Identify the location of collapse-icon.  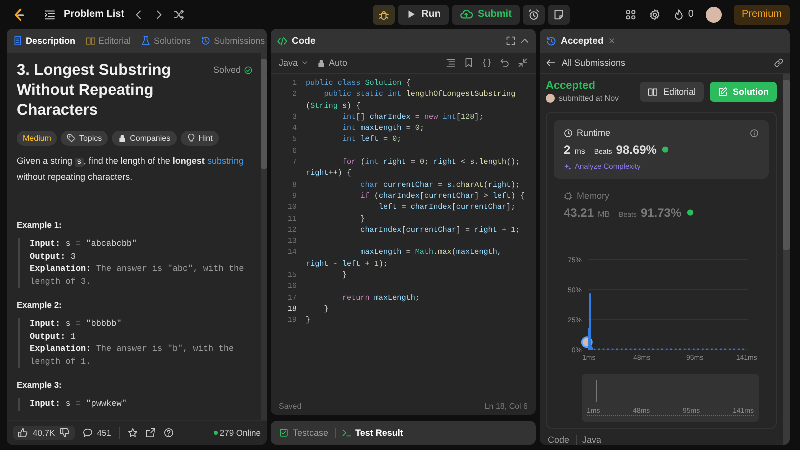
(523, 63).